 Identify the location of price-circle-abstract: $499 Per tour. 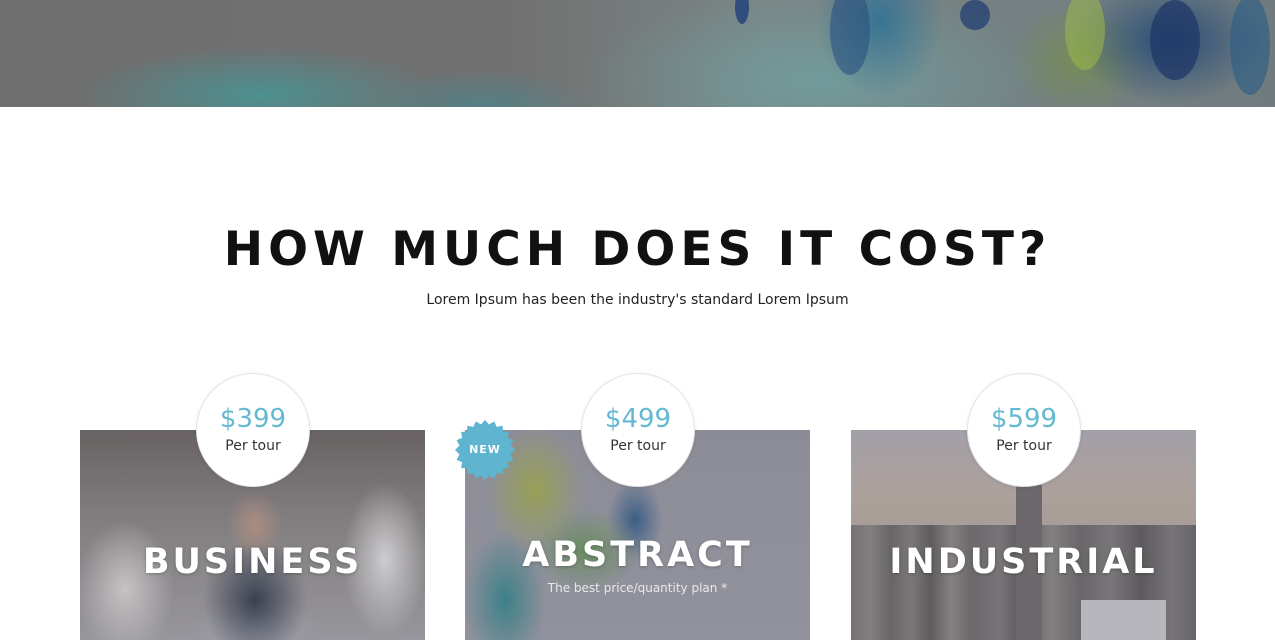
(638, 430).